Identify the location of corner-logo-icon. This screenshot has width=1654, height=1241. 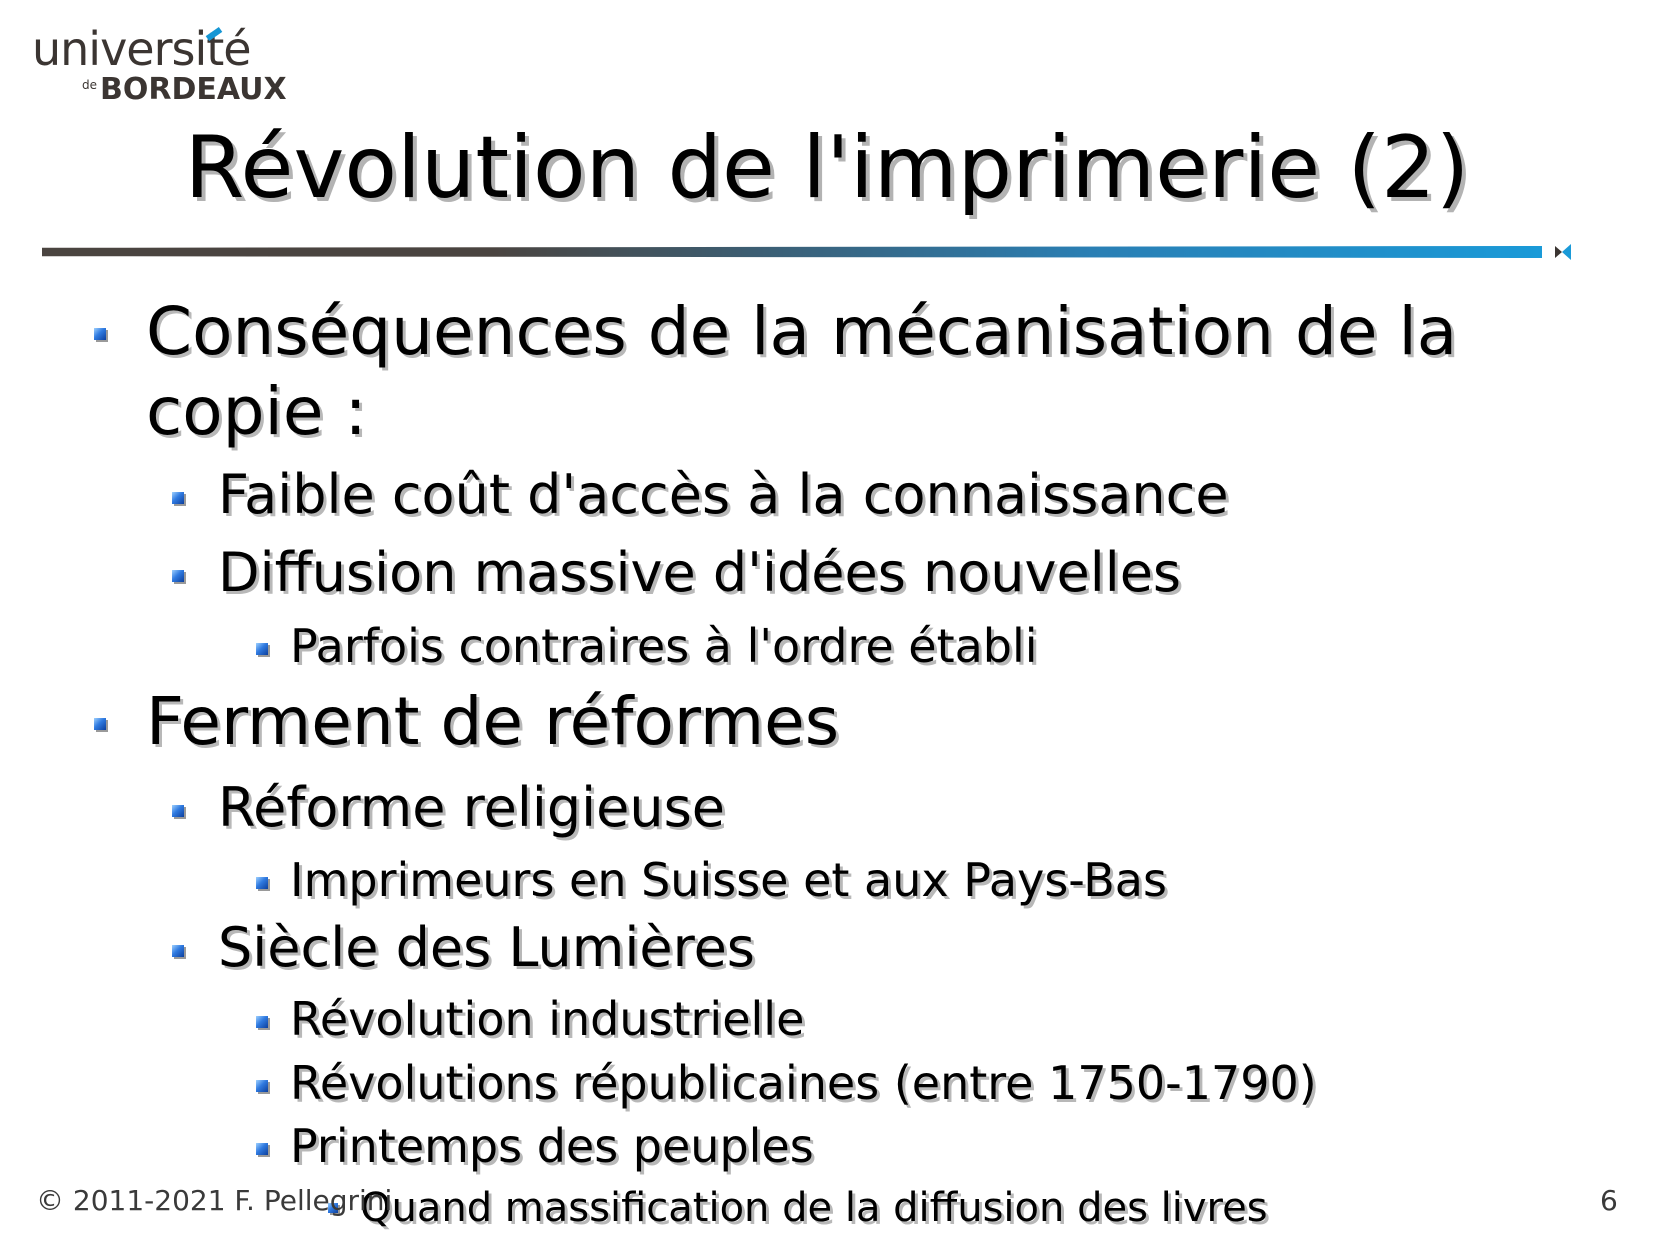
(1563, 252).